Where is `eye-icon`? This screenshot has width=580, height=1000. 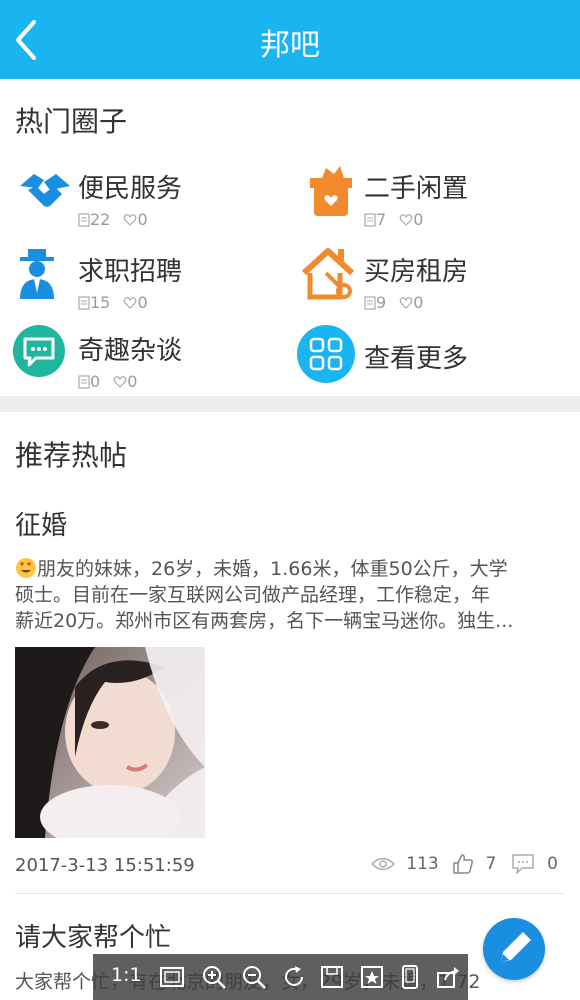 eye-icon is located at coordinates (382, 864).